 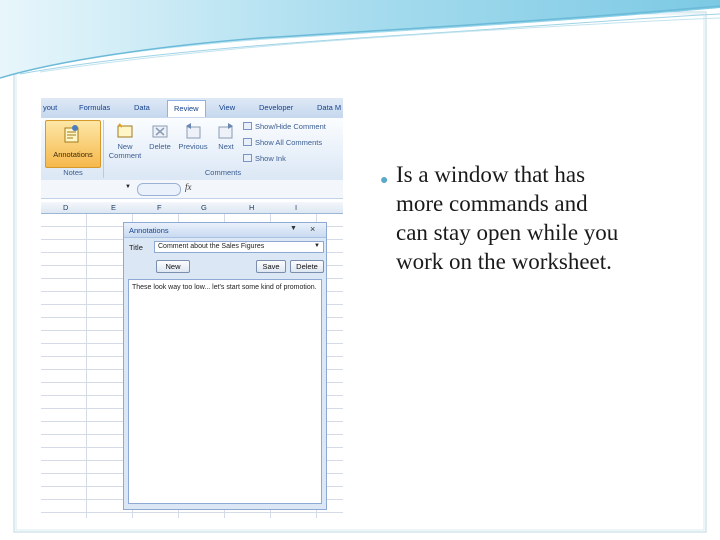 I want to click on notes-group-label: Notes, so click(x=73, y=172).